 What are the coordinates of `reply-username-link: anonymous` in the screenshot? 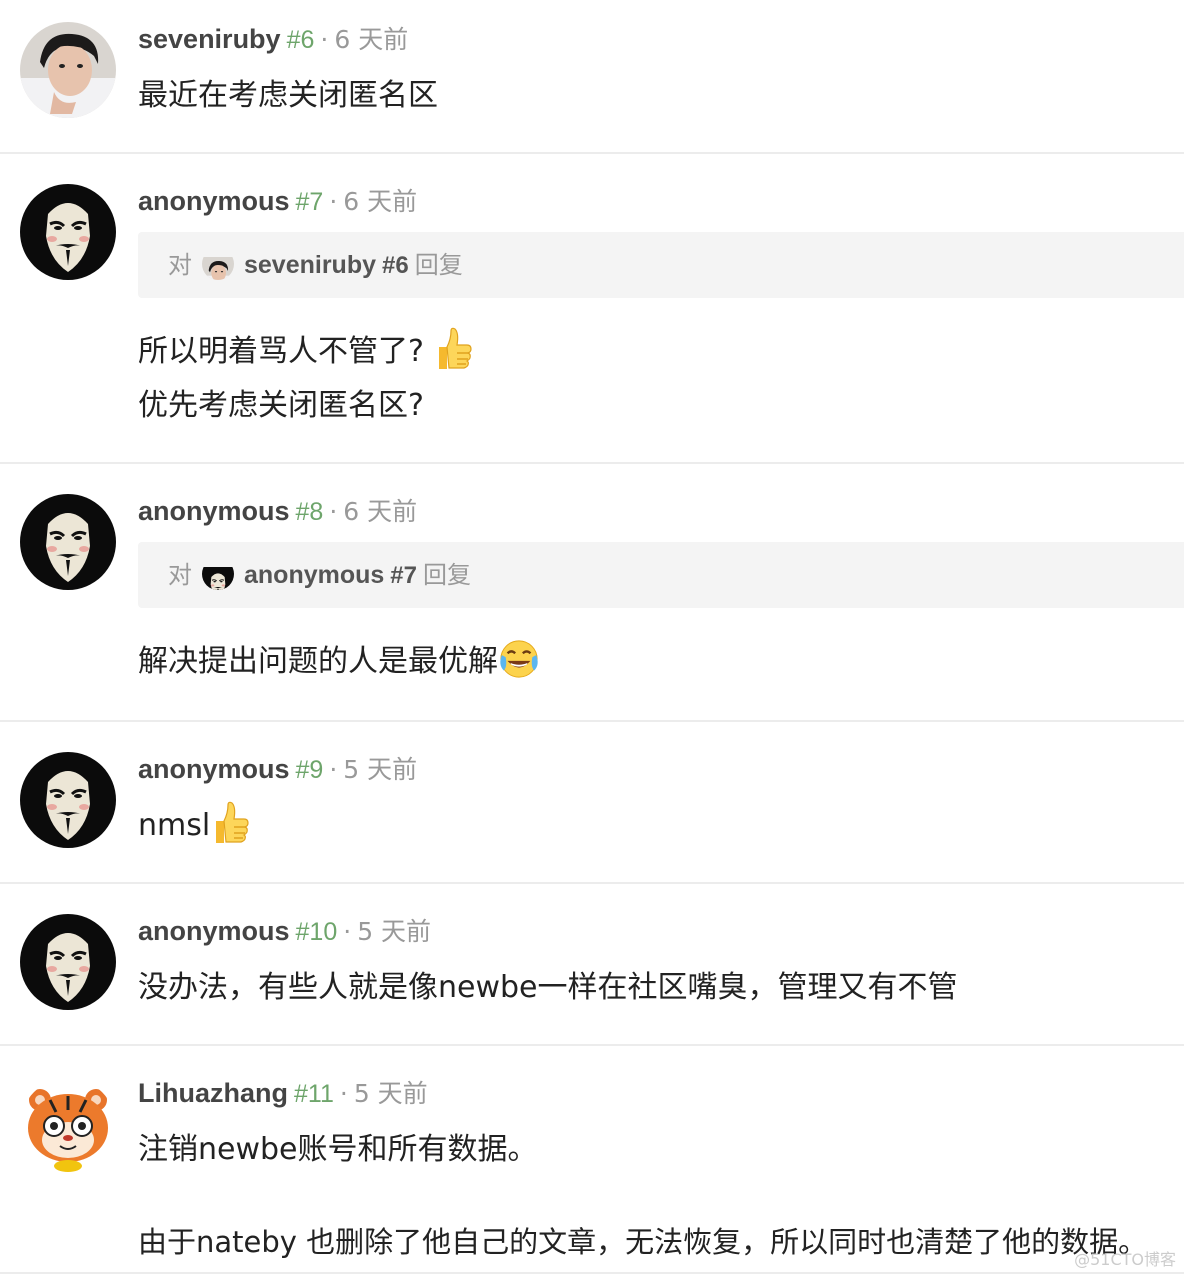 It's located at (314, 575).